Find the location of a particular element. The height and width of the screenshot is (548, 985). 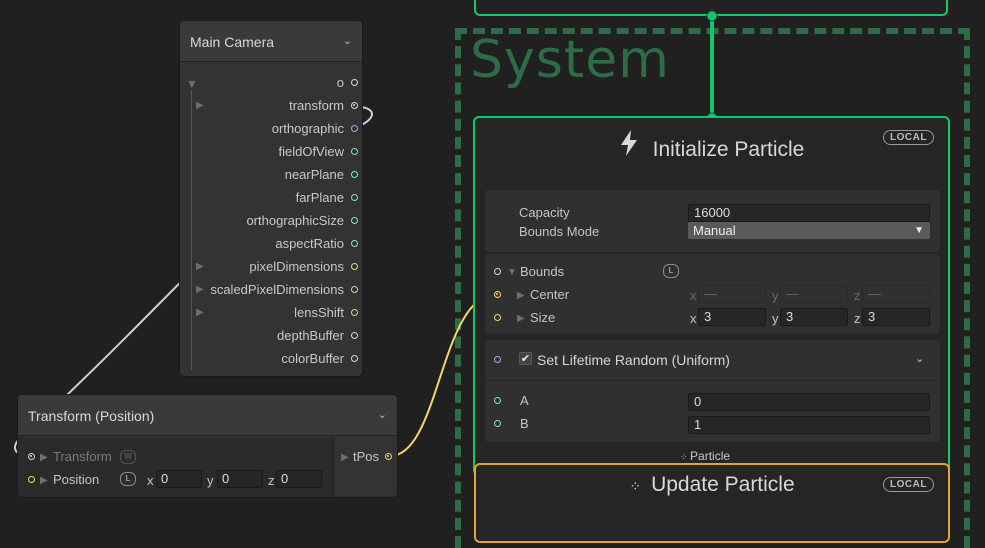

size-x-label: x is located at coordinates (693, 318).